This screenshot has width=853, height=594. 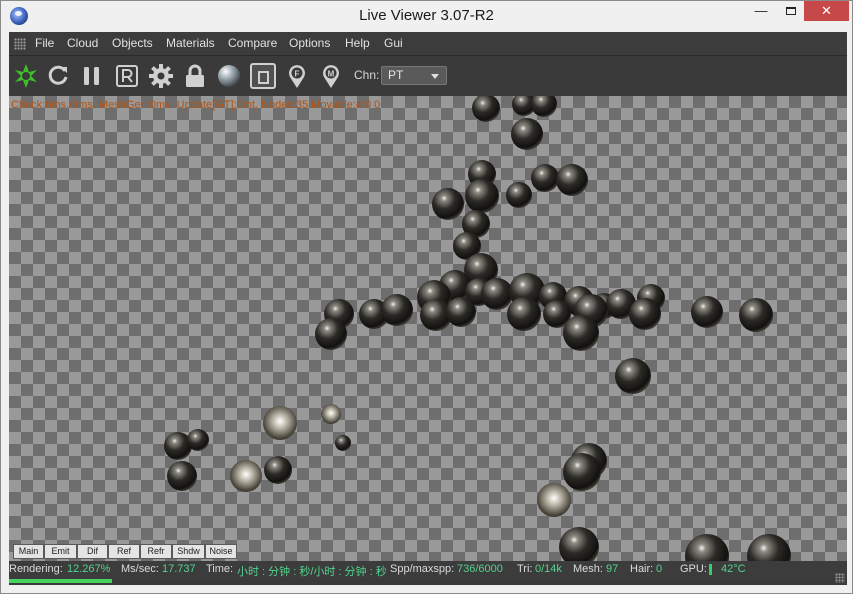 What do you see at coordinates (357, 43) in the screenshot?
I see `menu-help: Help` at bounding box center [357, 43].